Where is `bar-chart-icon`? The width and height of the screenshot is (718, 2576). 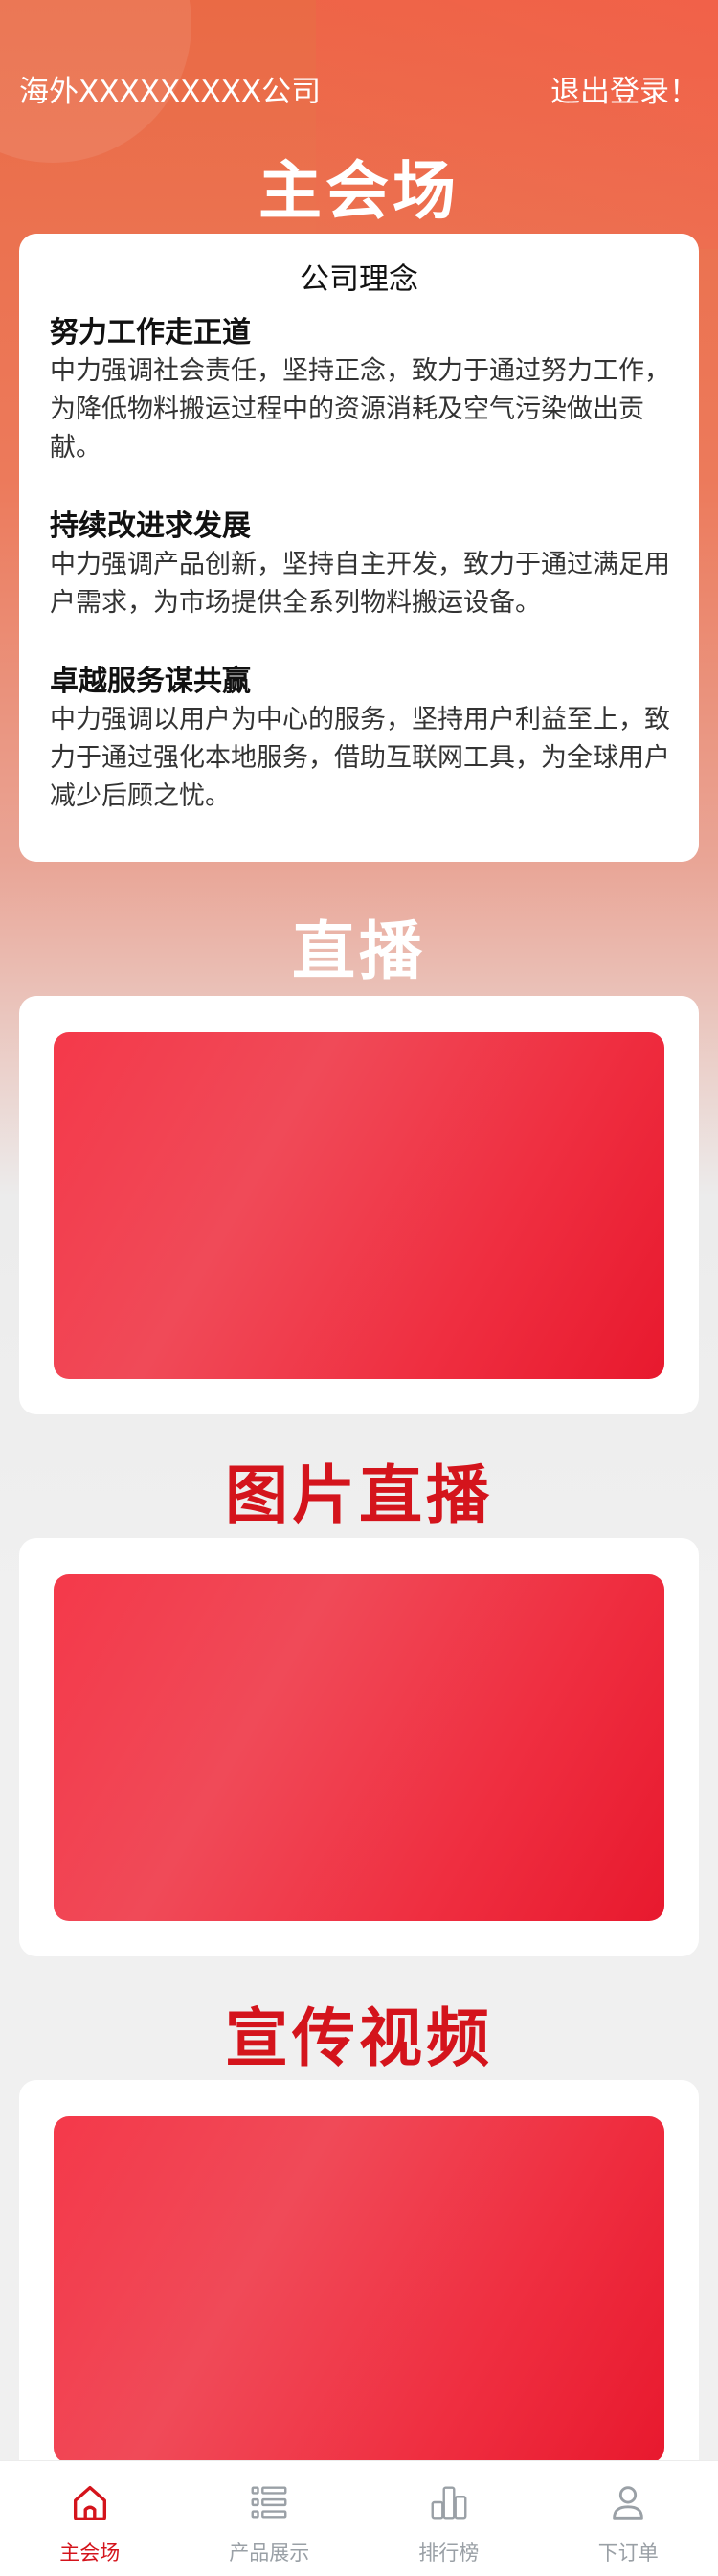 bar-chart-icon is located at coordinates (449, 2503).